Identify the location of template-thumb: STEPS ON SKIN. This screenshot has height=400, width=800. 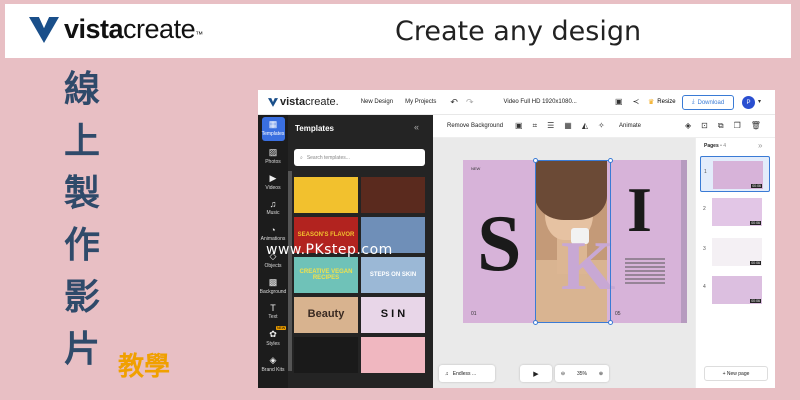
(393, 275).